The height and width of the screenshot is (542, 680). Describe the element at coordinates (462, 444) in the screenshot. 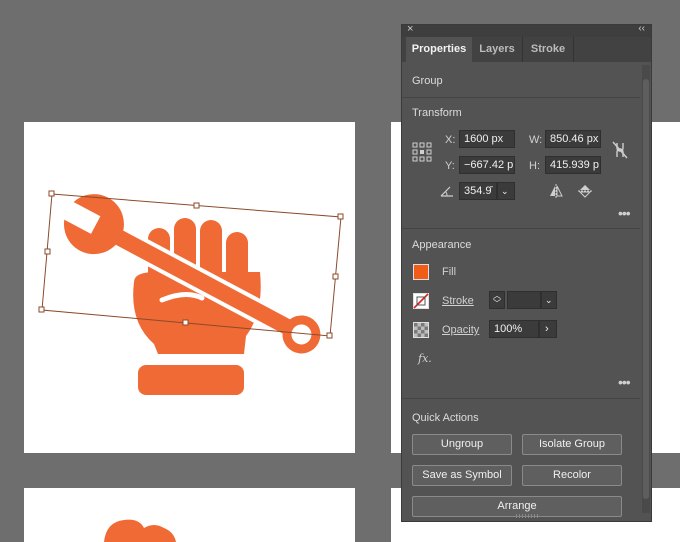

I see `ungroup-button: Ungroup` at that location.